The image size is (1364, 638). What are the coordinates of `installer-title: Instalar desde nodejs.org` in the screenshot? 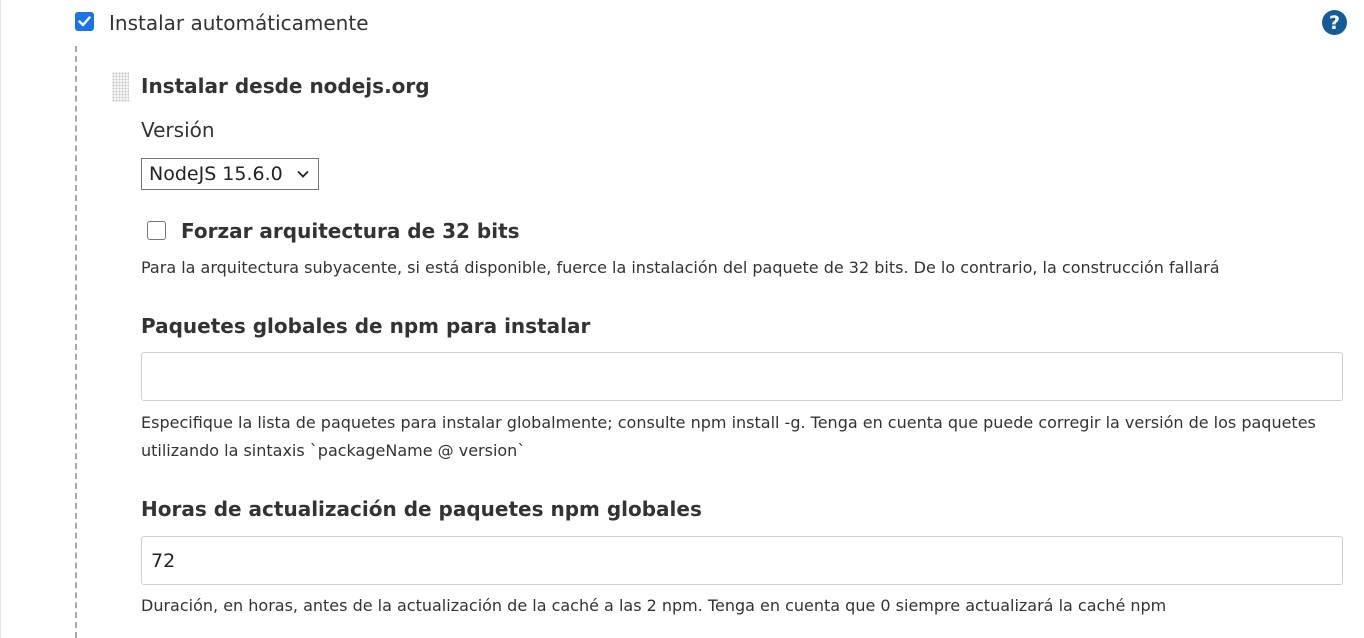 It's located at (285, 86).